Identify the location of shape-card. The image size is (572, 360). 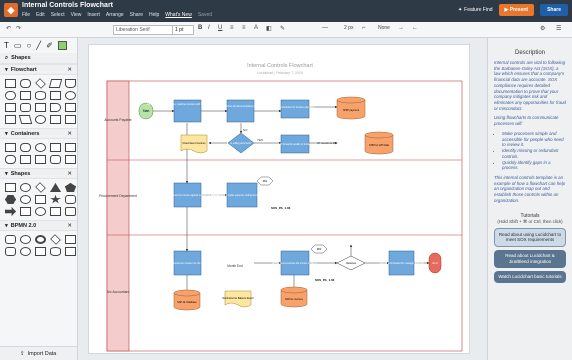
(40, 107).